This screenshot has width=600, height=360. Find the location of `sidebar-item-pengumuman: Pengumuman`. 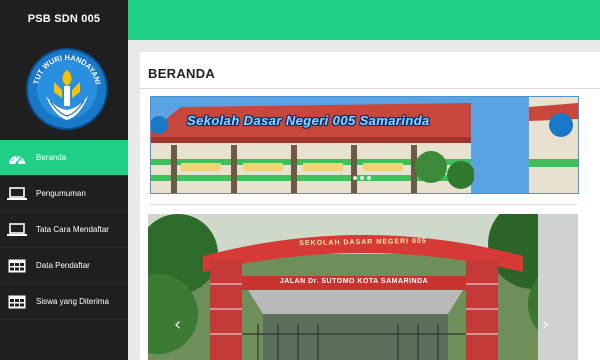

sidebar-item-pengumuman: Pengumuman is located at coordinates (64, 194).